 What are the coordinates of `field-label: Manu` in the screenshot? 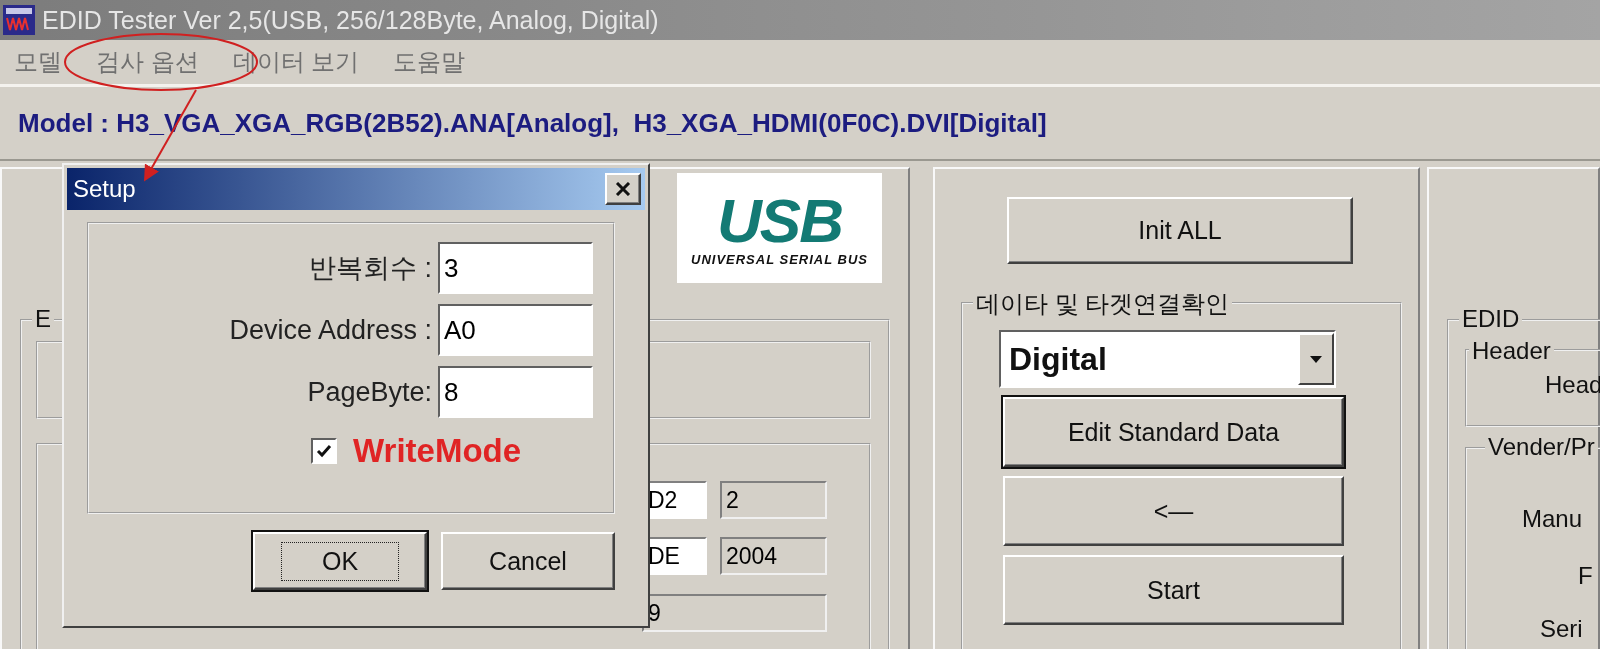 It's located at (1552, 519).